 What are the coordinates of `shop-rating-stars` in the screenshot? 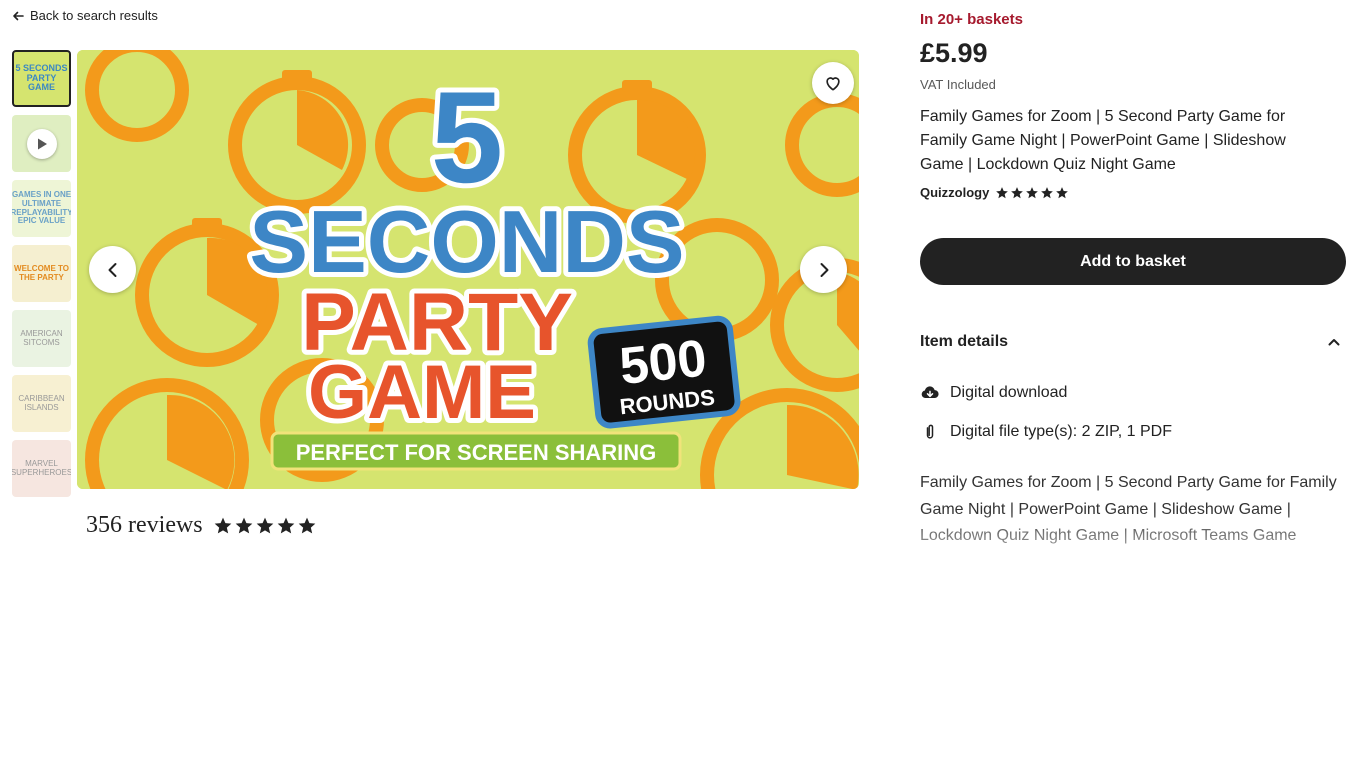 It's located at (1032, 193).